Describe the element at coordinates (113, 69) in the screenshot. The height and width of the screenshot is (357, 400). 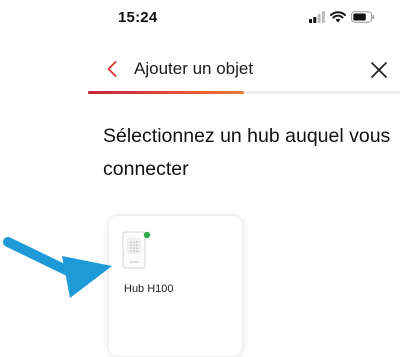
I see `chevron-left-icon` at that location.